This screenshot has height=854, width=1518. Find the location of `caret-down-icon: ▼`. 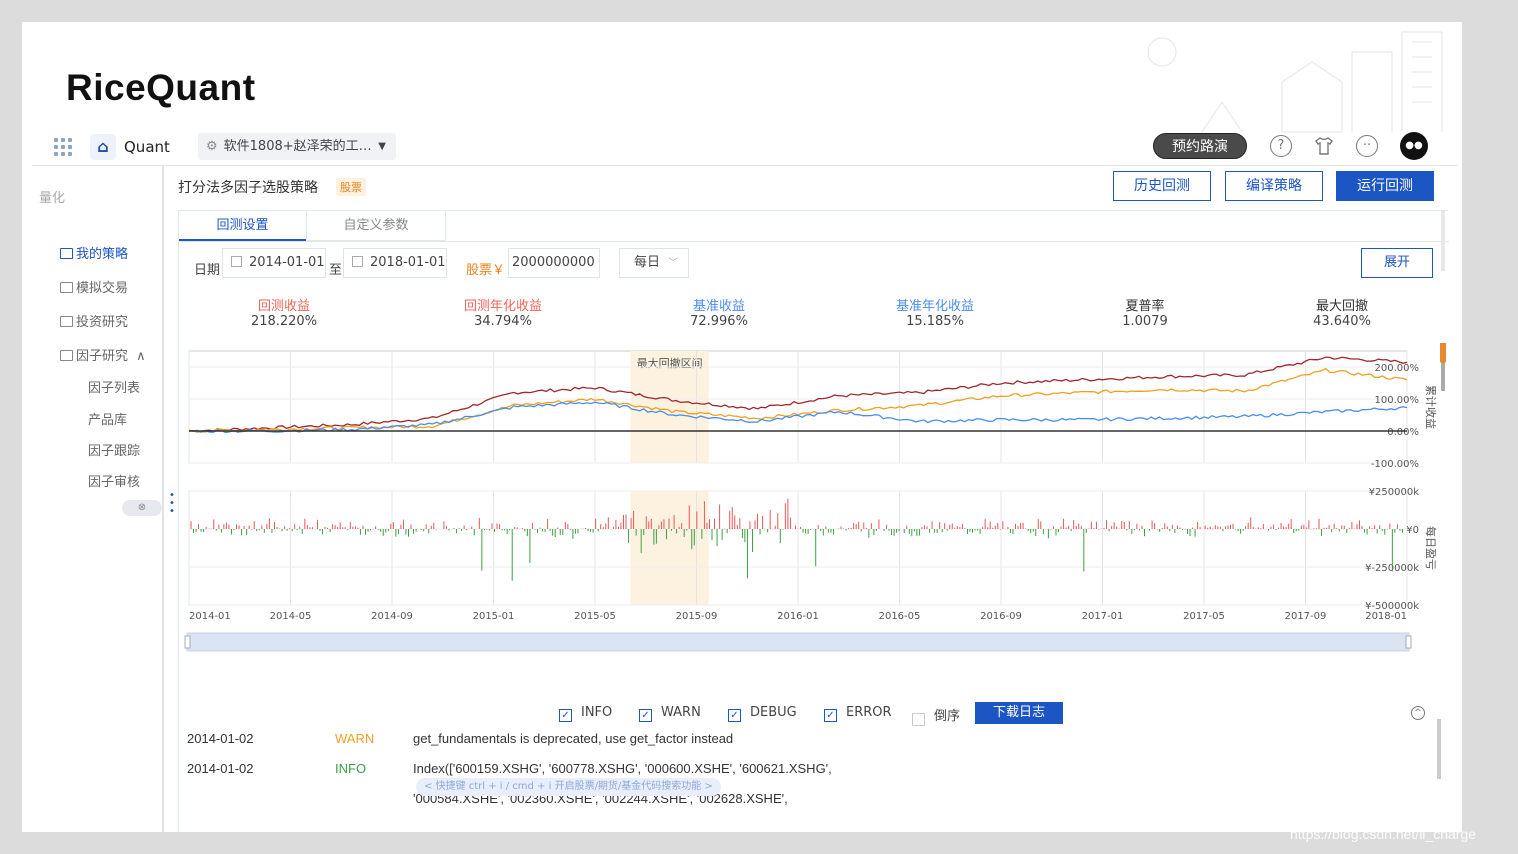

caret-down-icon: ▼ is located at coordinates (382, 146).